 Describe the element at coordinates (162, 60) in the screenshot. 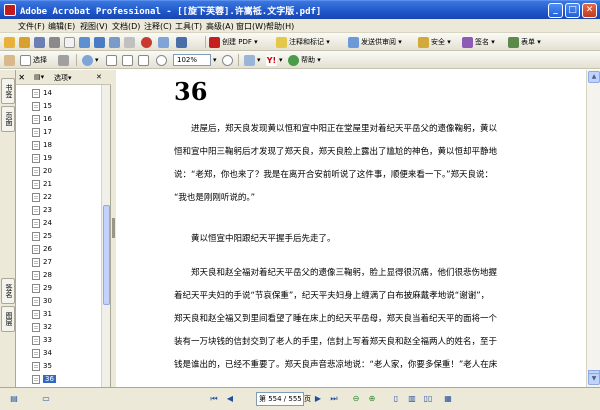

I see `zoom-out-button` at that location.